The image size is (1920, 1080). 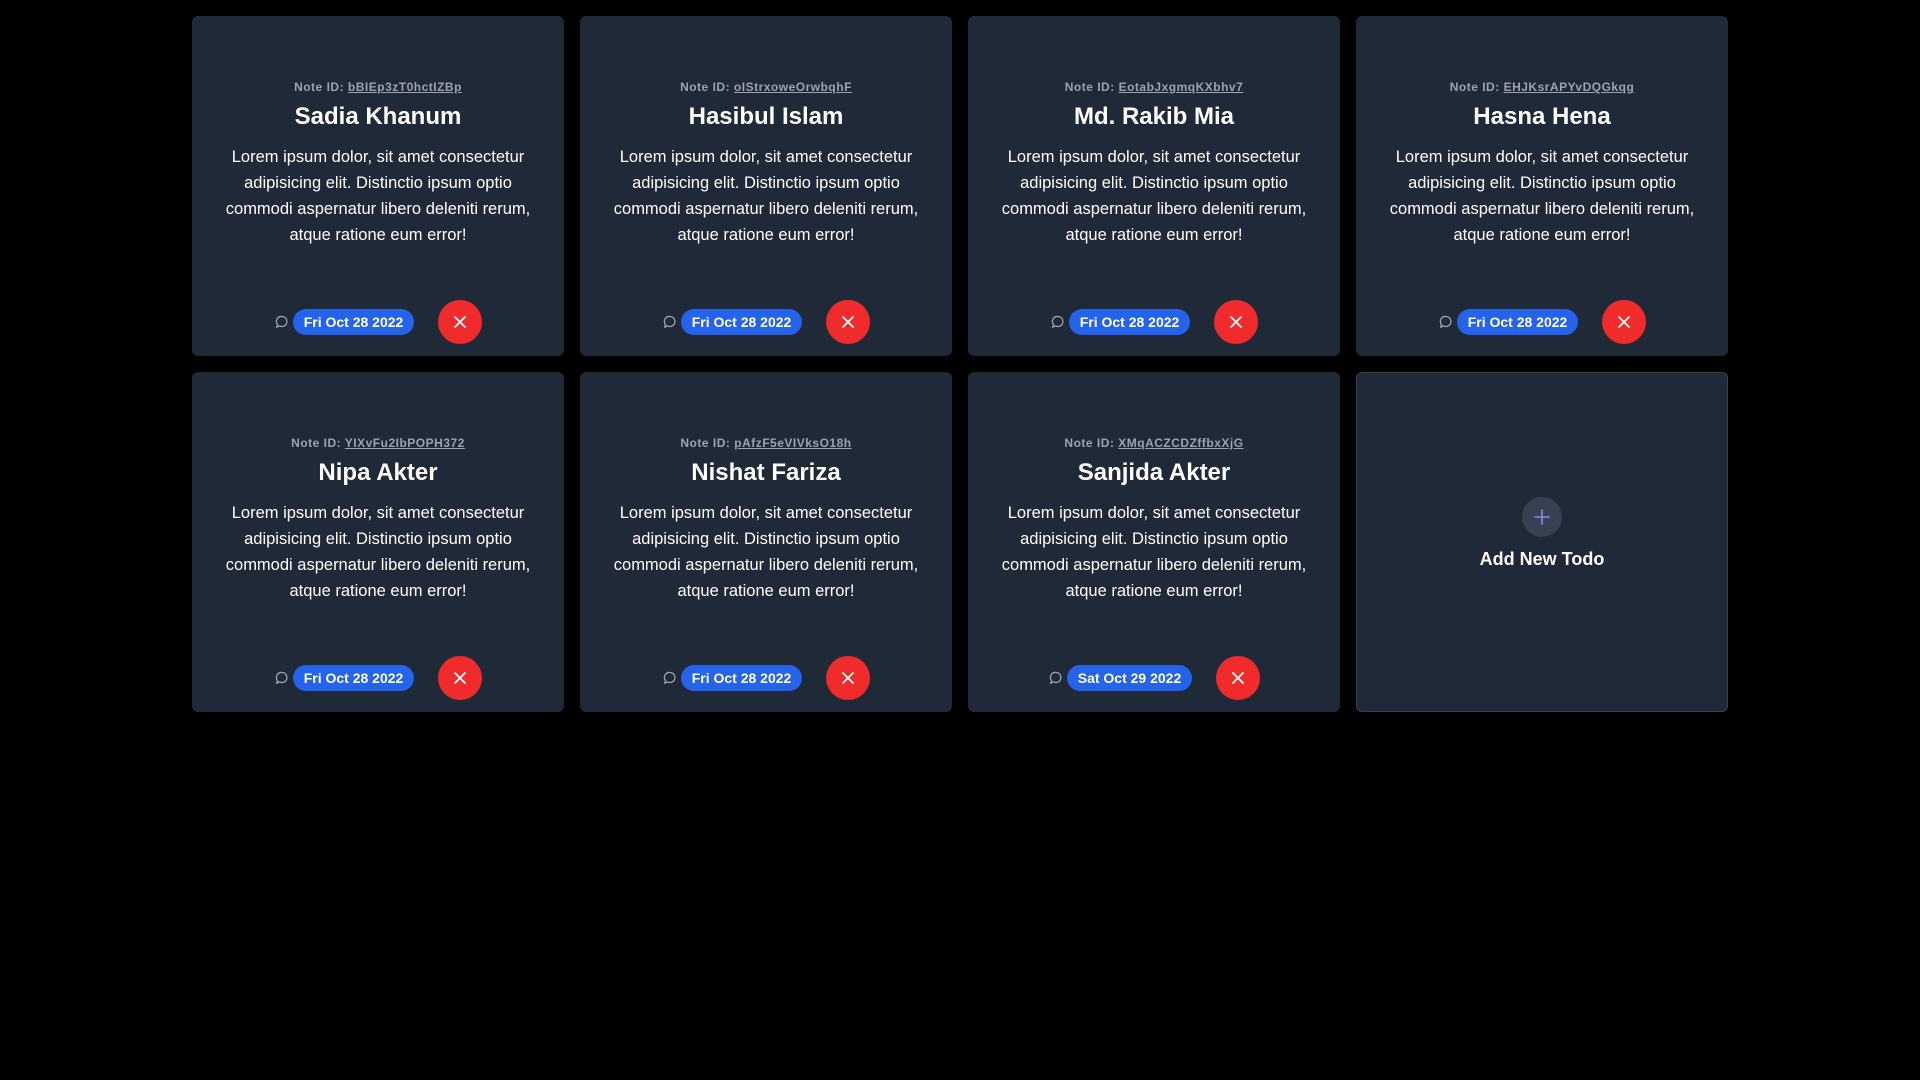 I want to click on note-title: Sanjida Akter, so click(x=1154, y=472).